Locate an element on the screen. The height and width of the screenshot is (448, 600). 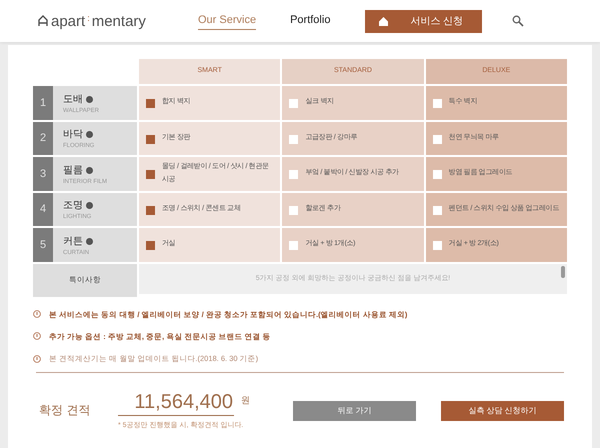
category-name: 도배 is located at coordinates (73, 99).